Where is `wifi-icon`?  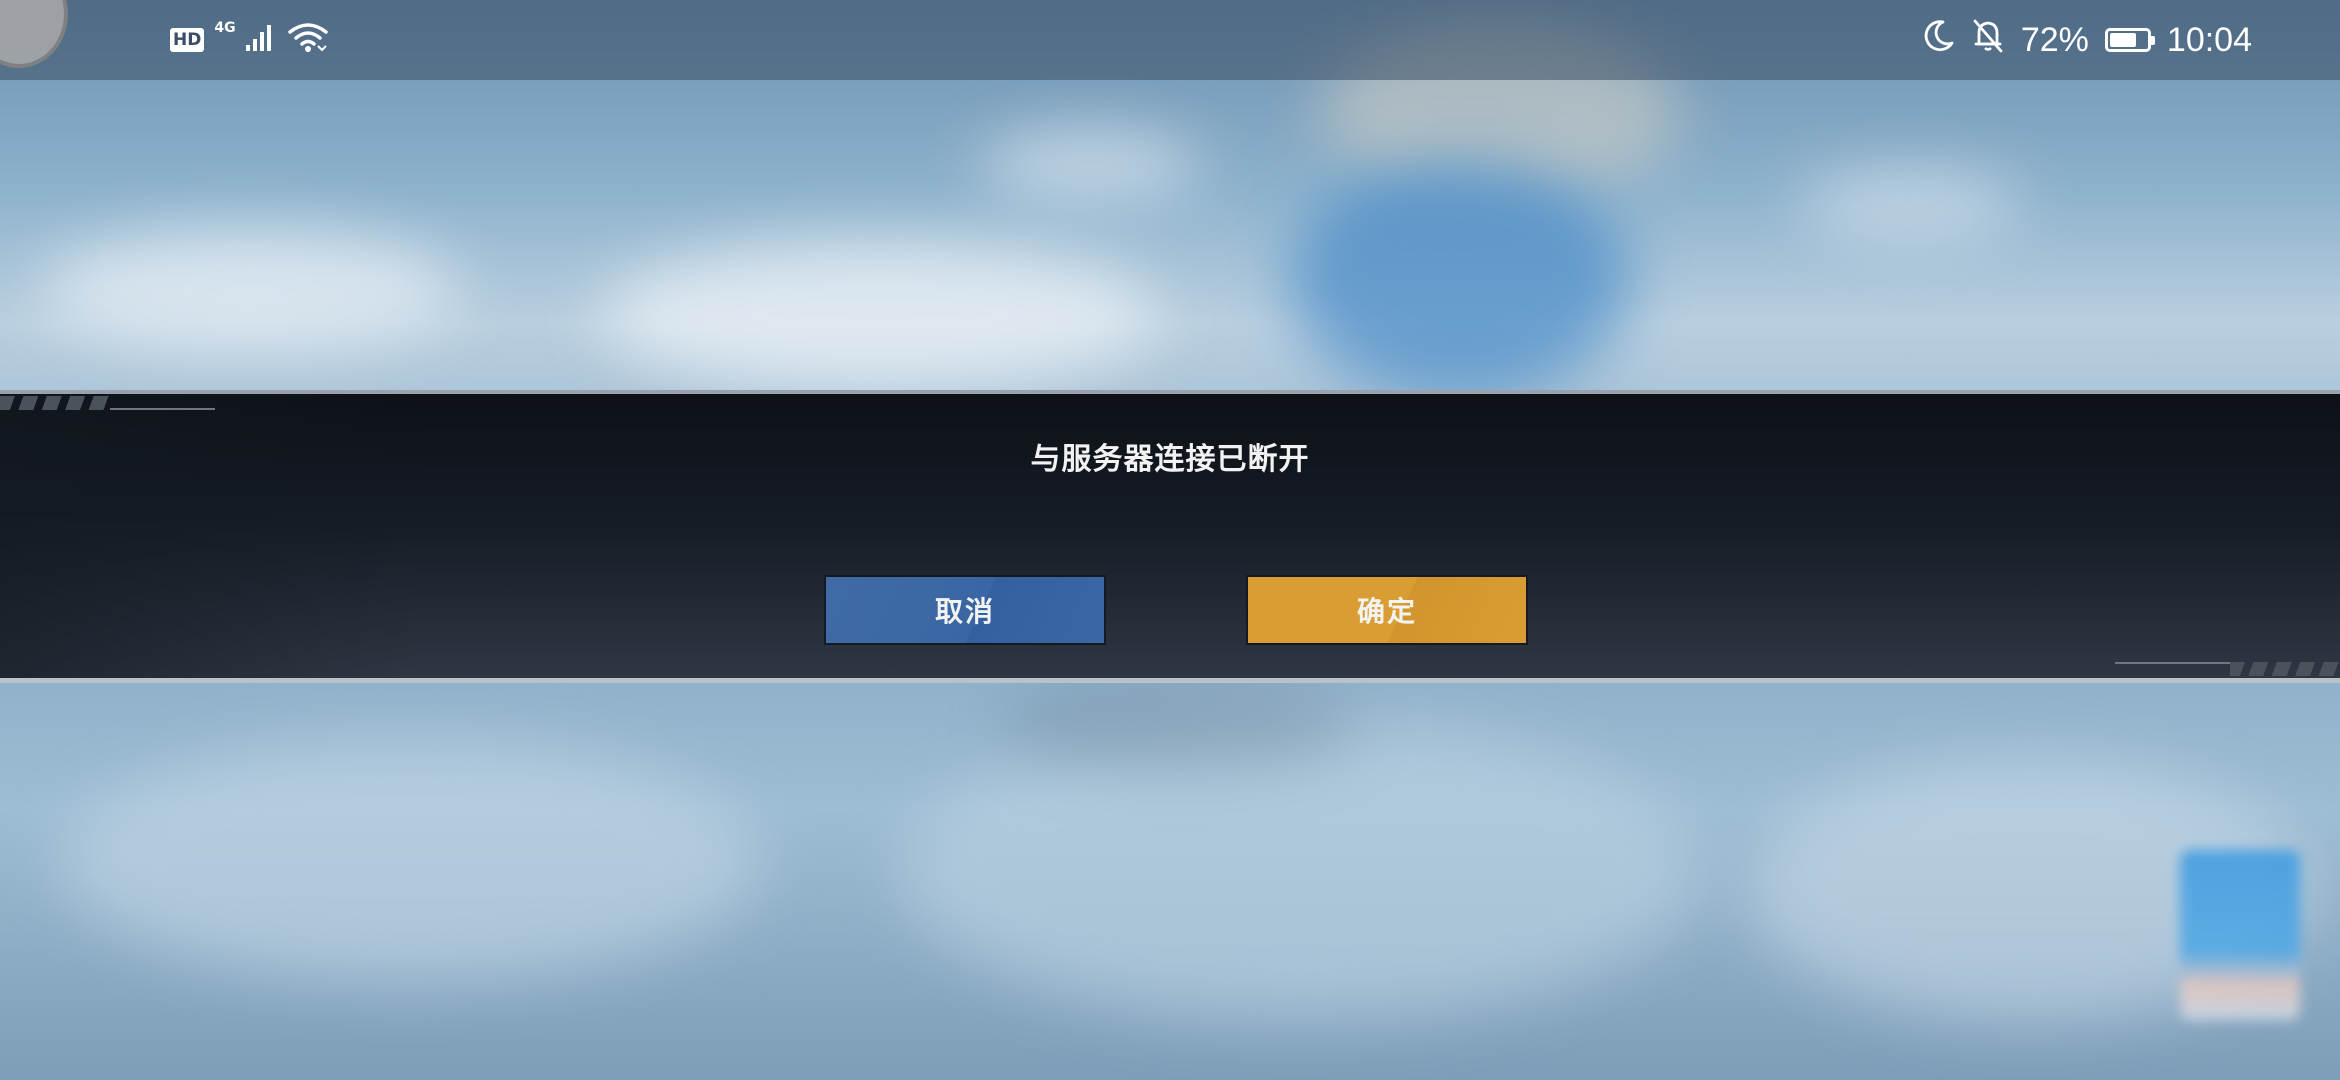 wifi-icon is located at coordinates (307, 40).